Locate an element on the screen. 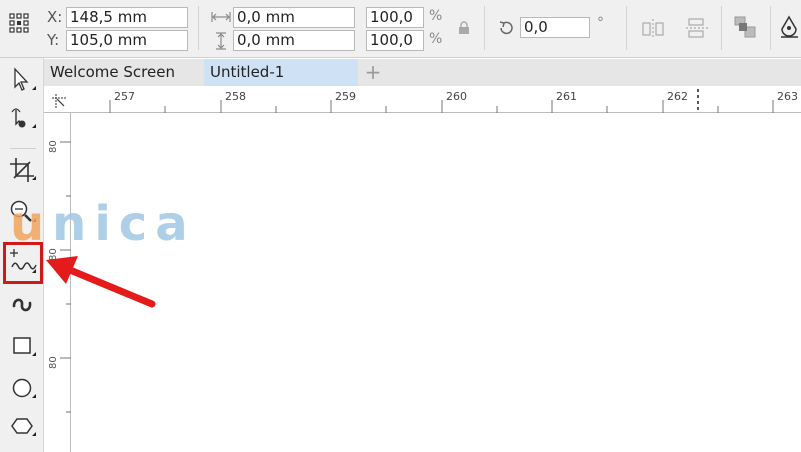 Image resolution: width=801 pixels, height=452 pixels. y-label: Y: is located at coordinates (53, 40).